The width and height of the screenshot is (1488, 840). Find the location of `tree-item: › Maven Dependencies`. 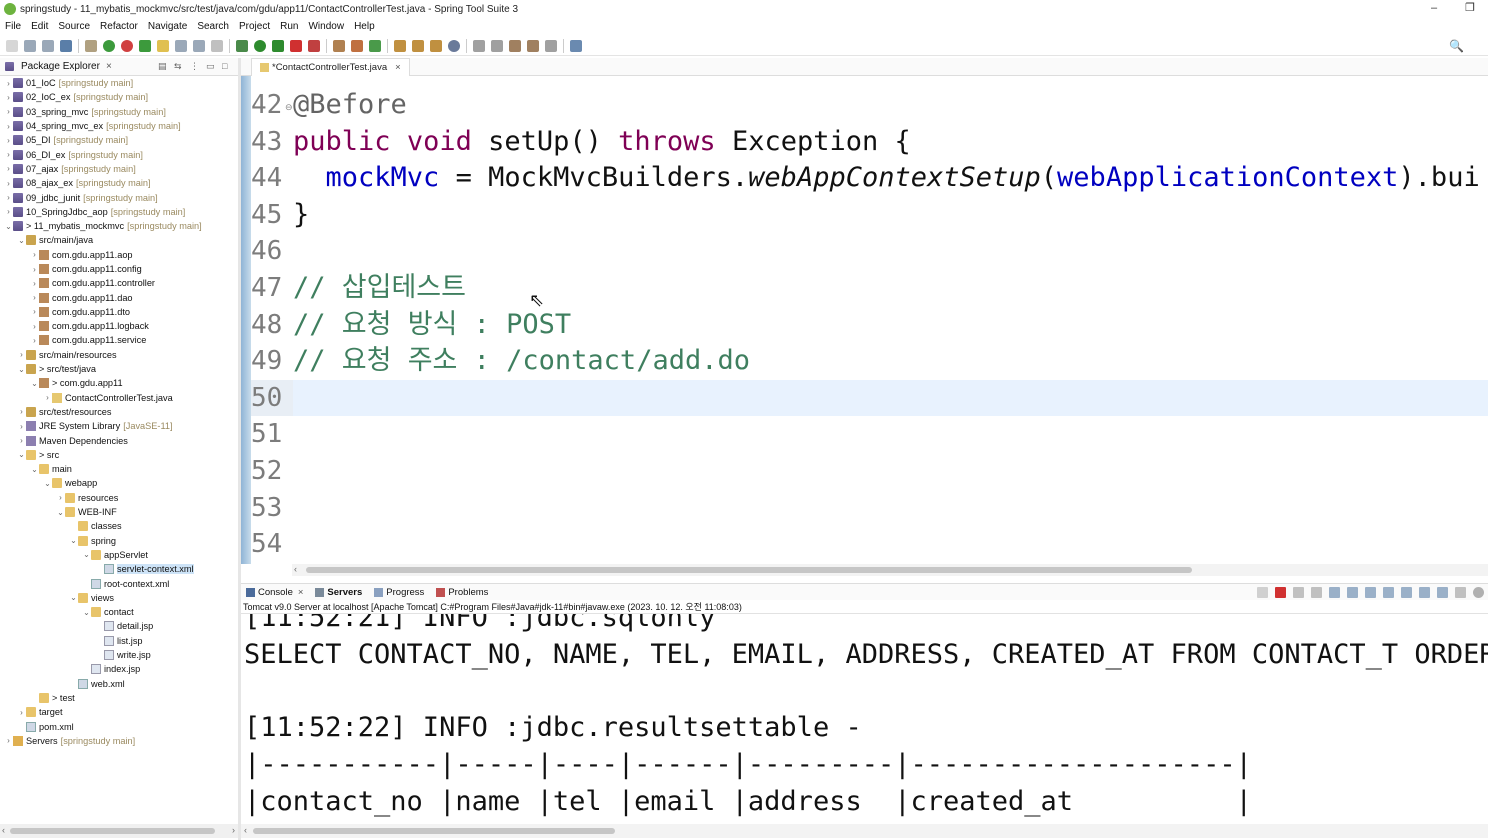

tree-item: › Maven Dependencies is located at coordinates (119, 440).